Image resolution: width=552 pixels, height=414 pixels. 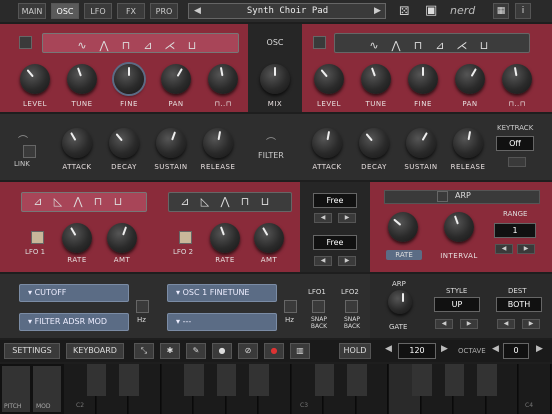 I want to click on osc2-tune-knob, so click(x=376, y=79).